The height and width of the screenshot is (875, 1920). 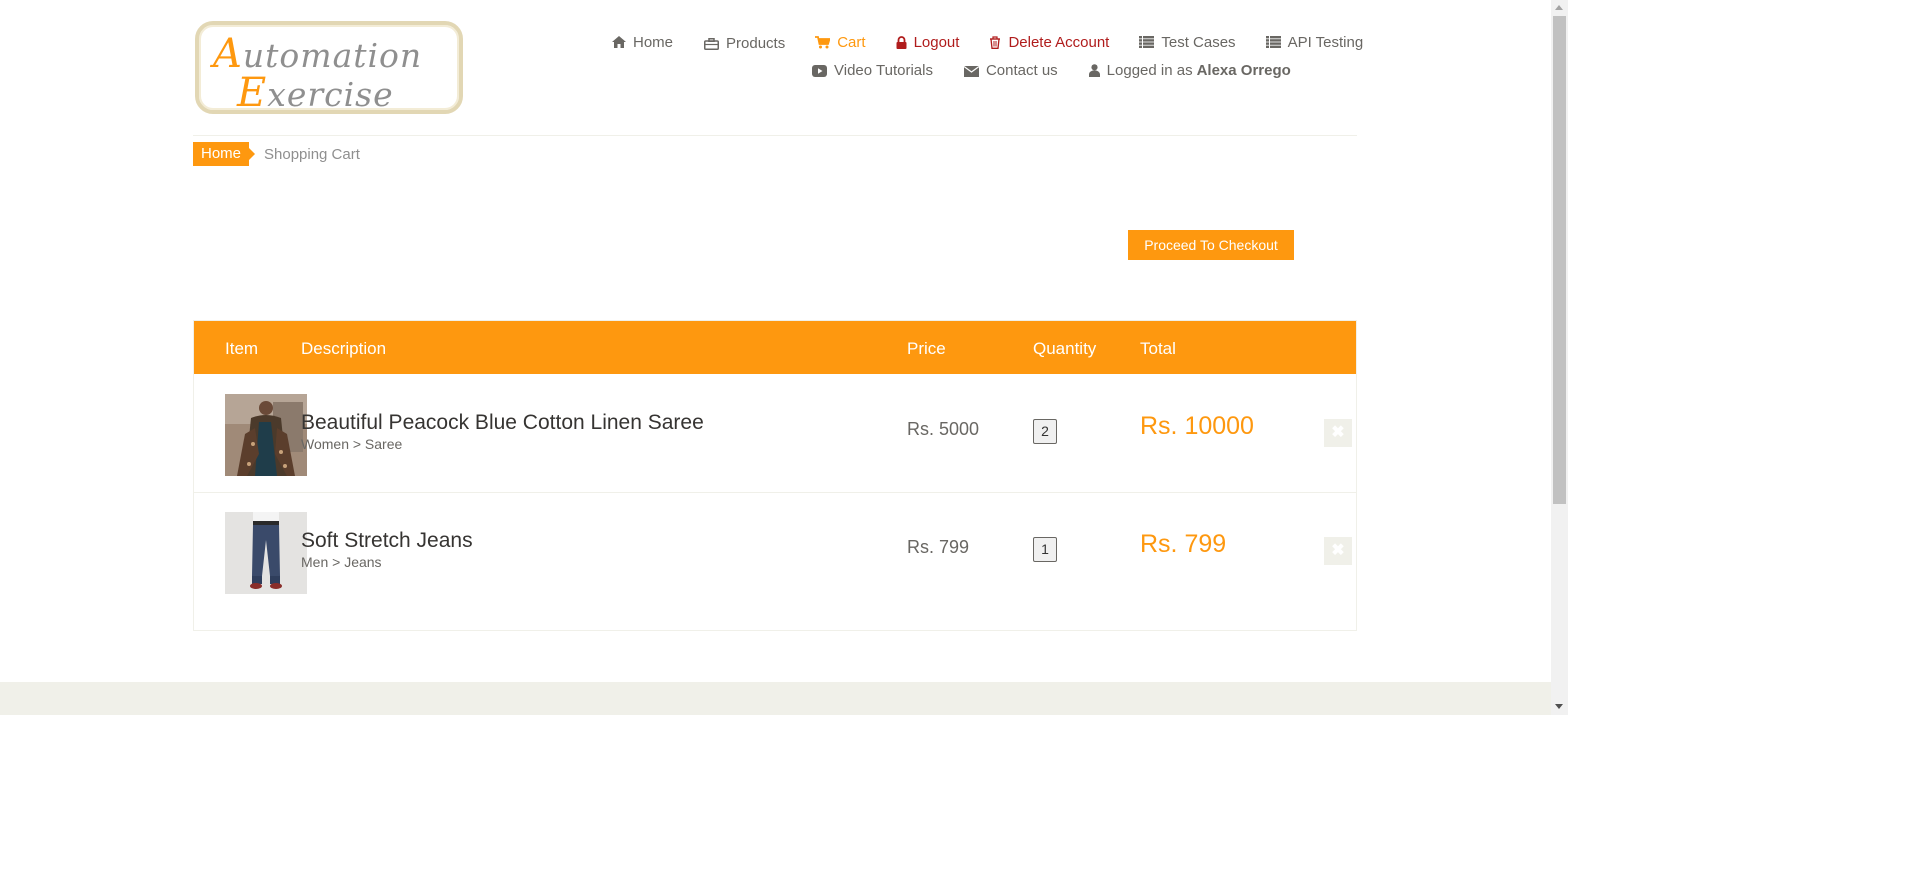 I want to click on product-price: Rs. 799, so click(x=938, y=547).